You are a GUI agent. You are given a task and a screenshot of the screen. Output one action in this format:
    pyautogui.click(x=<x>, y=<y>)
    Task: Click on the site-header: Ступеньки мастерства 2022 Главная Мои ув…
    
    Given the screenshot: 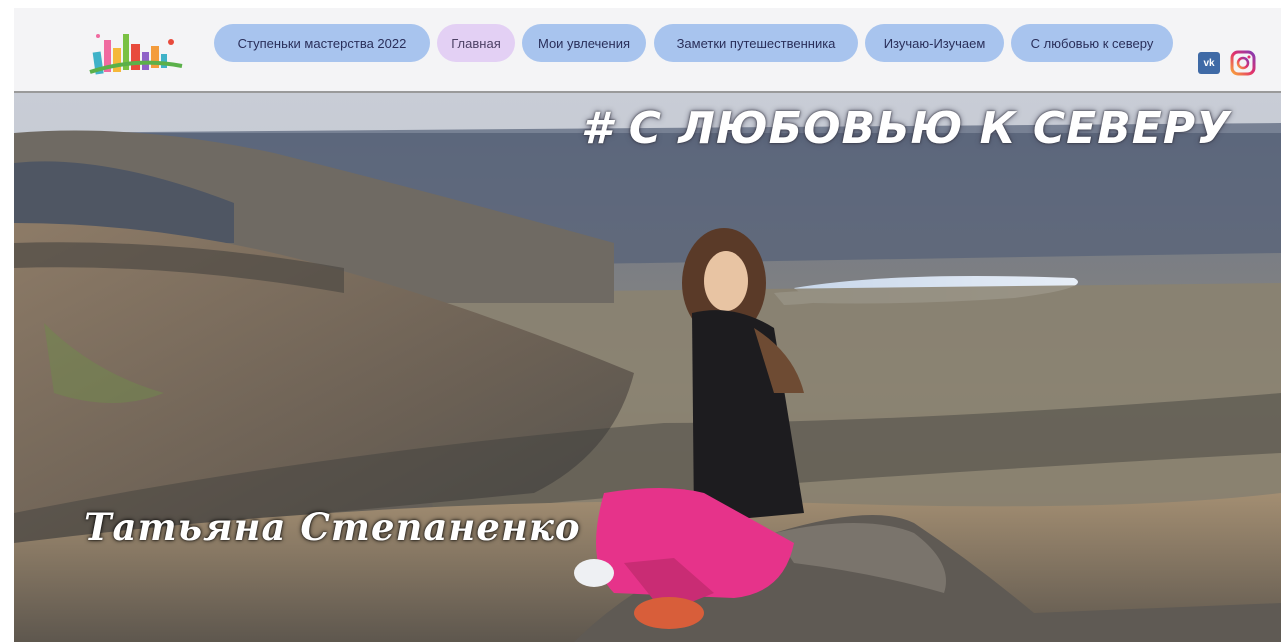 What is the action you would take?
    pyautogui.click(x=647, y=50)
    